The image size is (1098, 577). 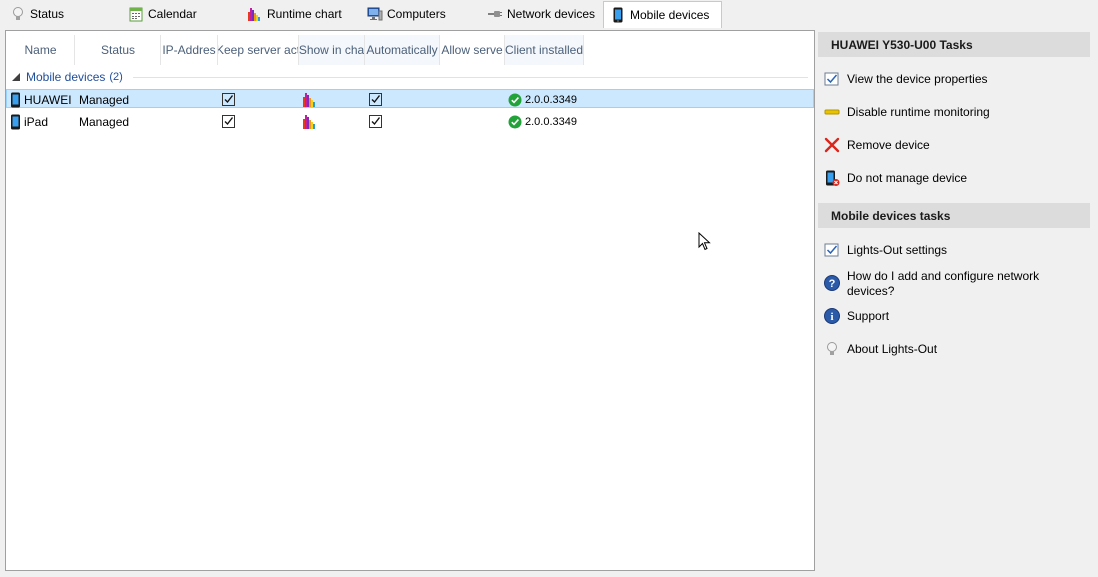 What do you see at coordinates (897, 250) in the screenshot?
I see `task-label: Lights-Out settings` at bounding box center [897, 250].